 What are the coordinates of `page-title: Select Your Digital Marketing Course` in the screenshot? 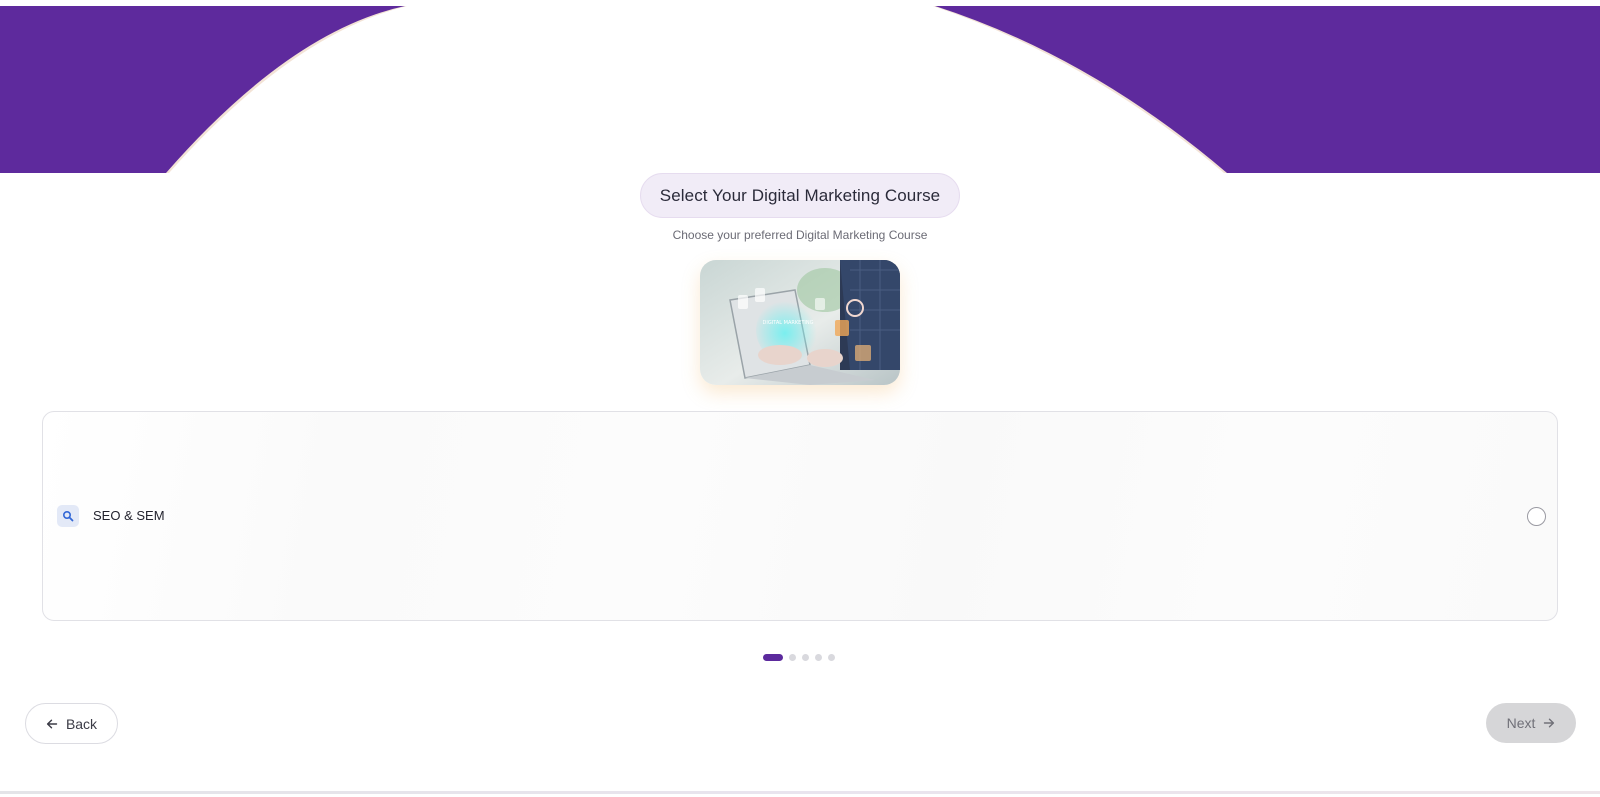 It's located at (800, 195).